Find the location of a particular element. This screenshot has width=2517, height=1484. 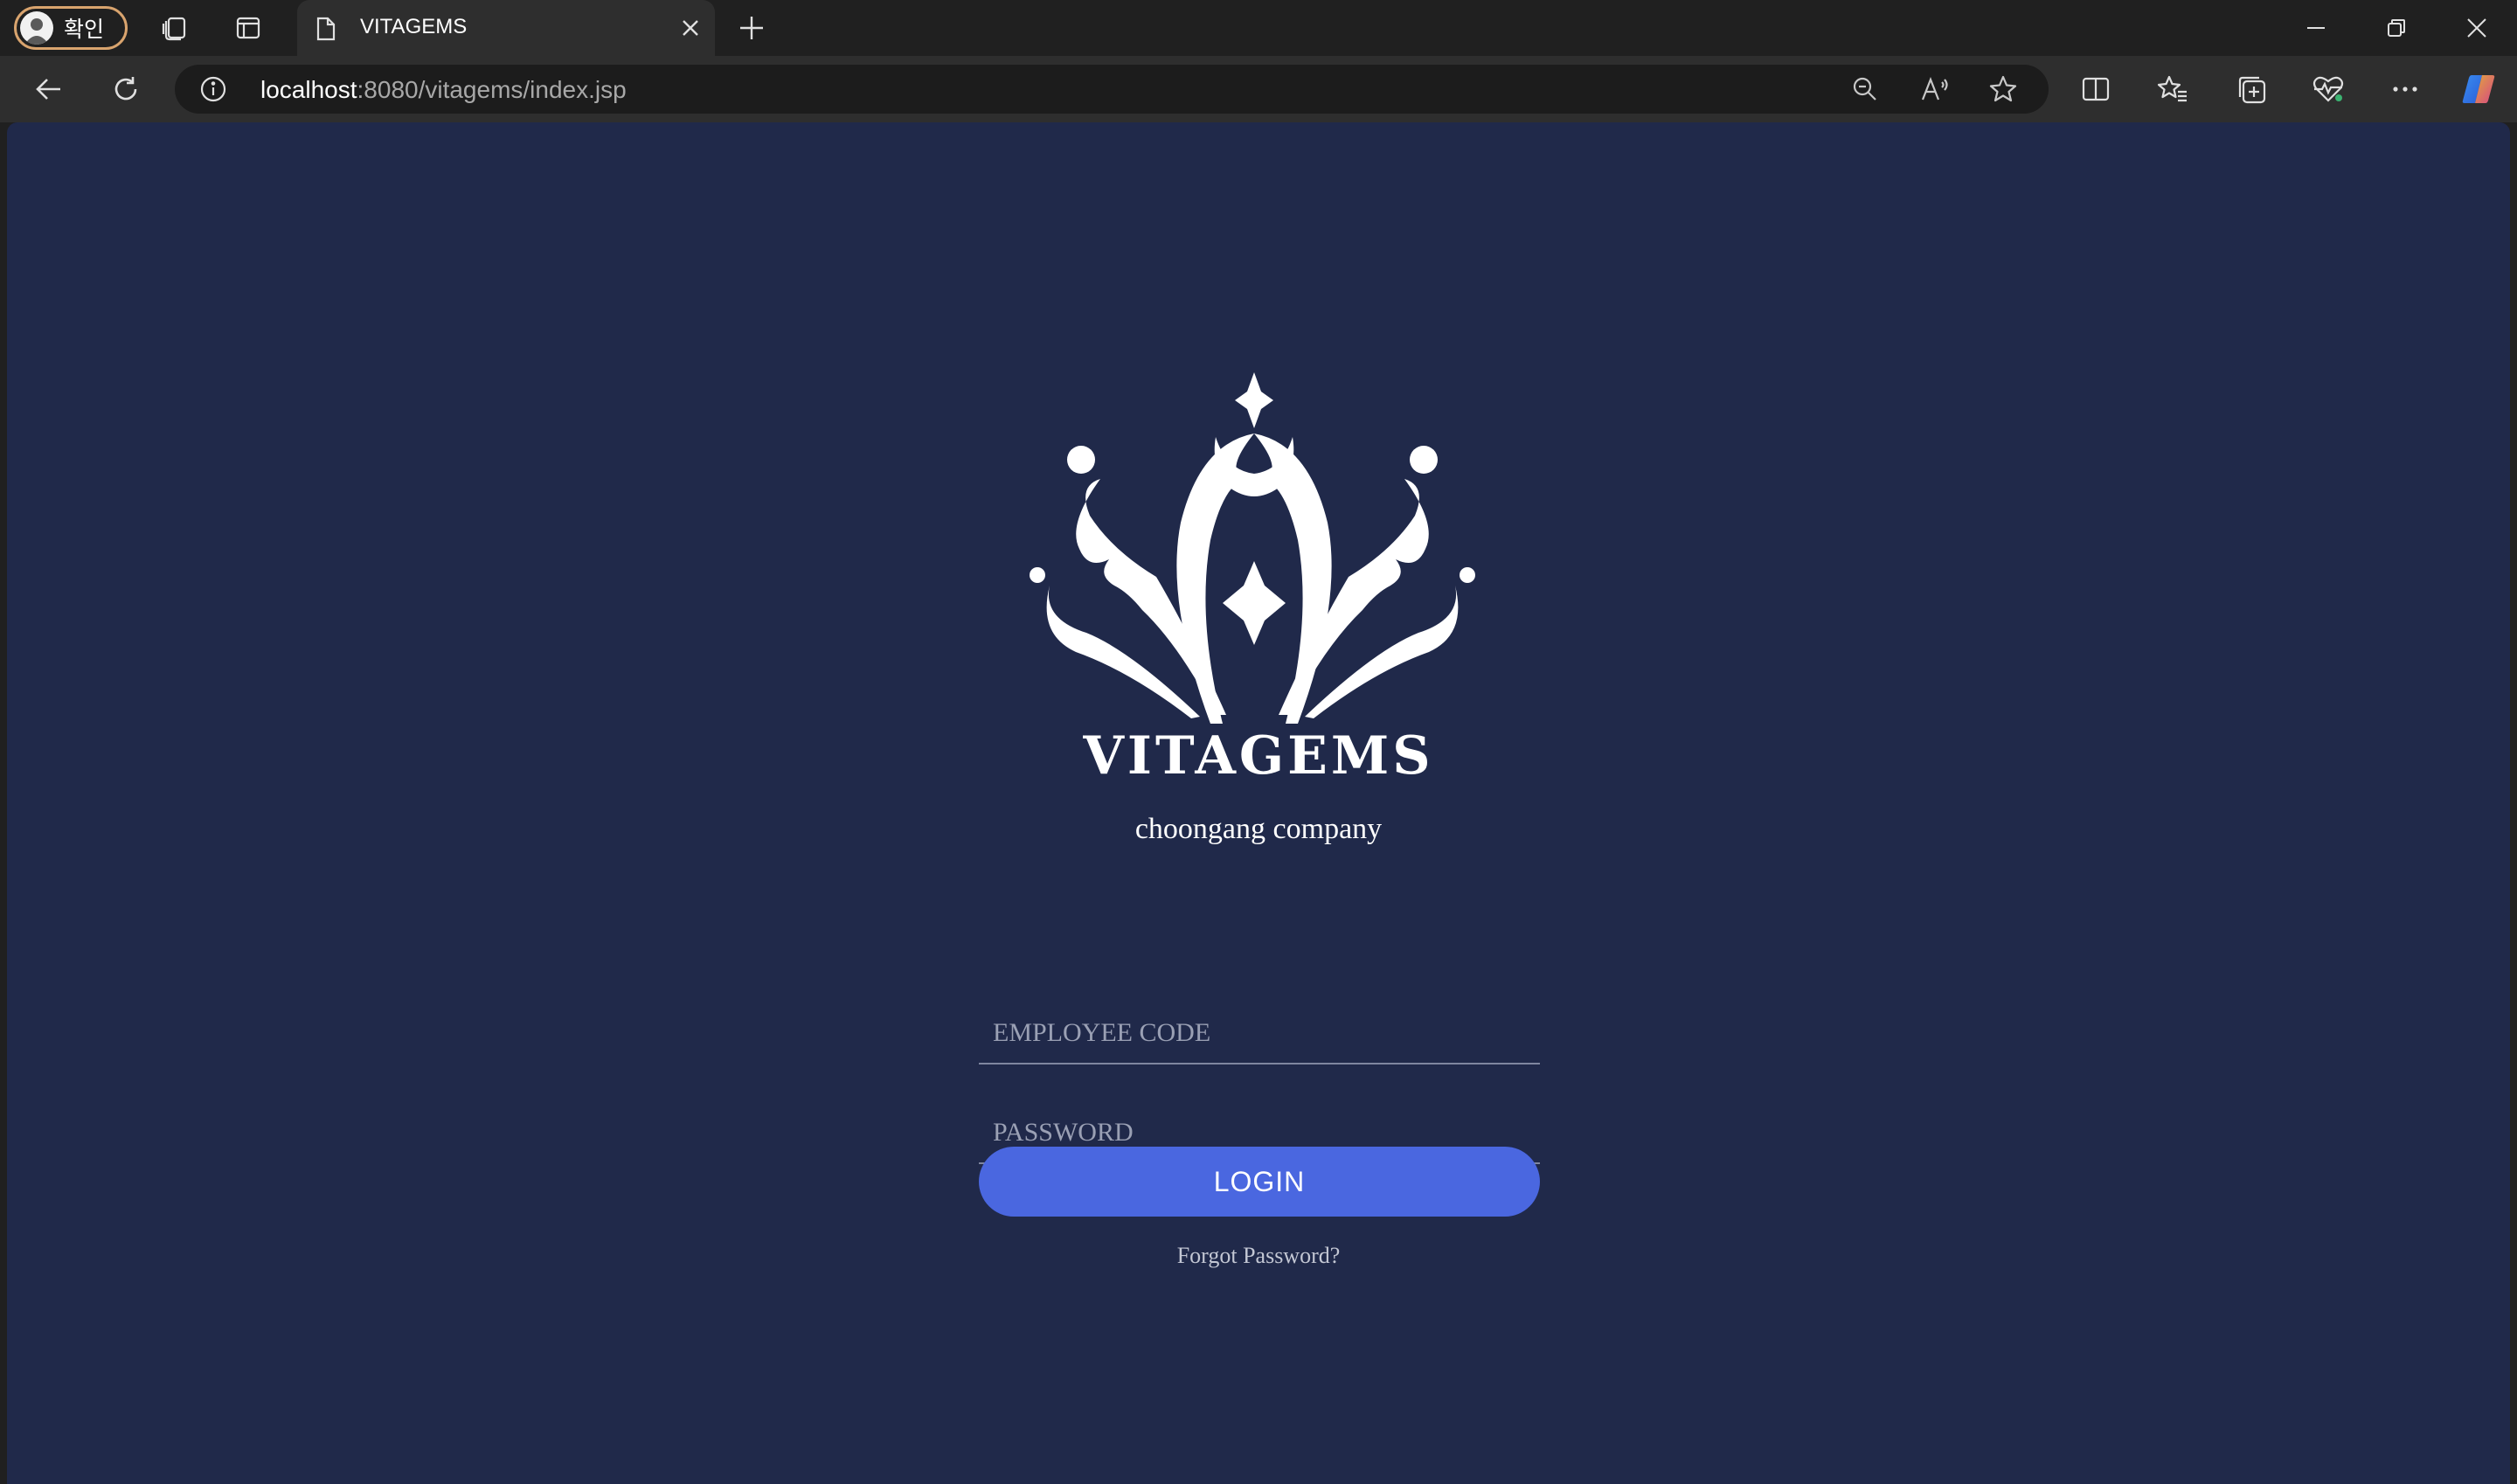

page-icon is located at coordinates (326, 31).